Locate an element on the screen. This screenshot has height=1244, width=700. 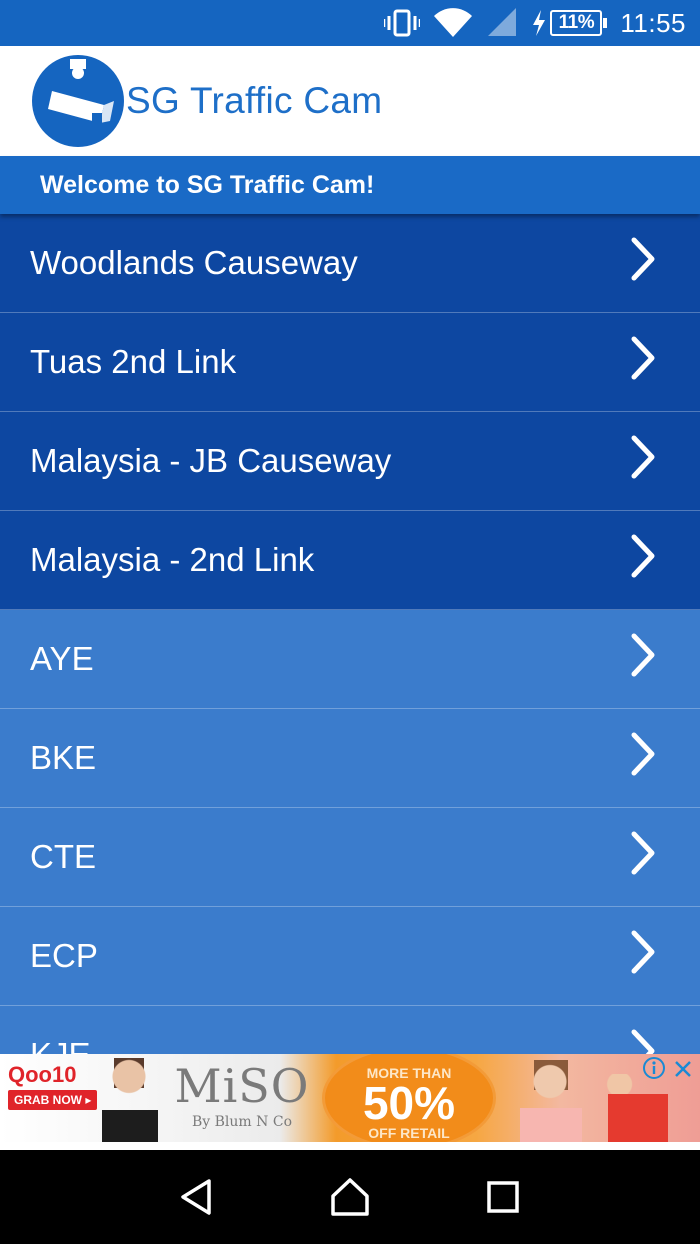
battery-text: 11% is located at coordinates (576, 22).